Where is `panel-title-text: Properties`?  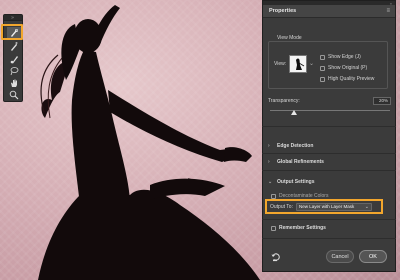 panel-title-text: Properties is located at coordinates (283, 11).